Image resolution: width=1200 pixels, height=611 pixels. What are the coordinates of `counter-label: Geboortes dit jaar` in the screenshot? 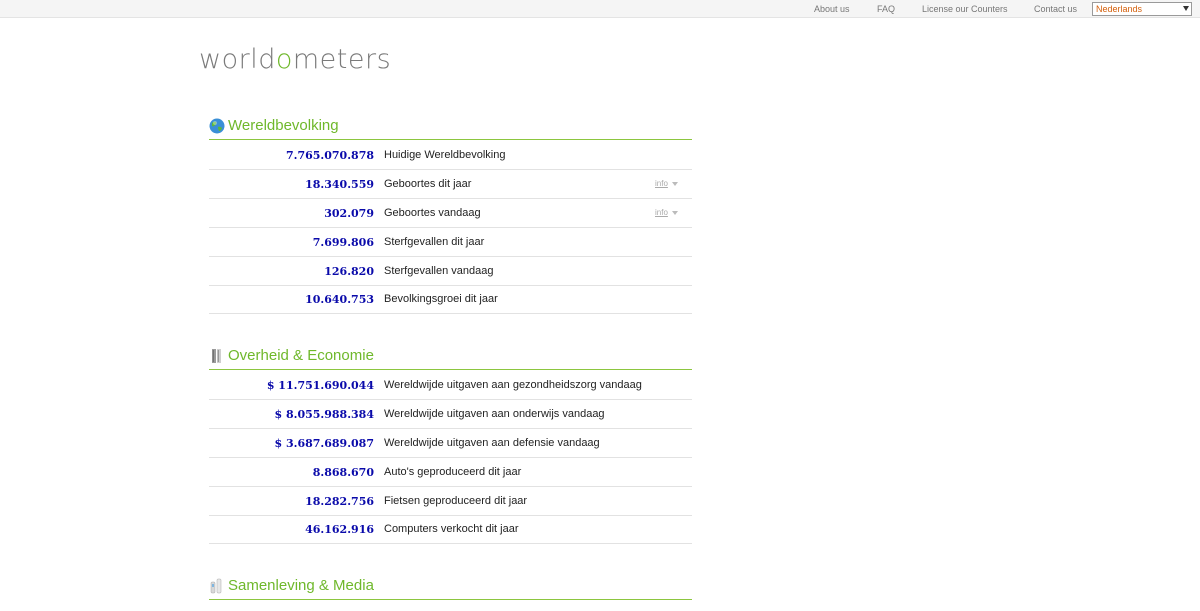 It's located at (428, 184).